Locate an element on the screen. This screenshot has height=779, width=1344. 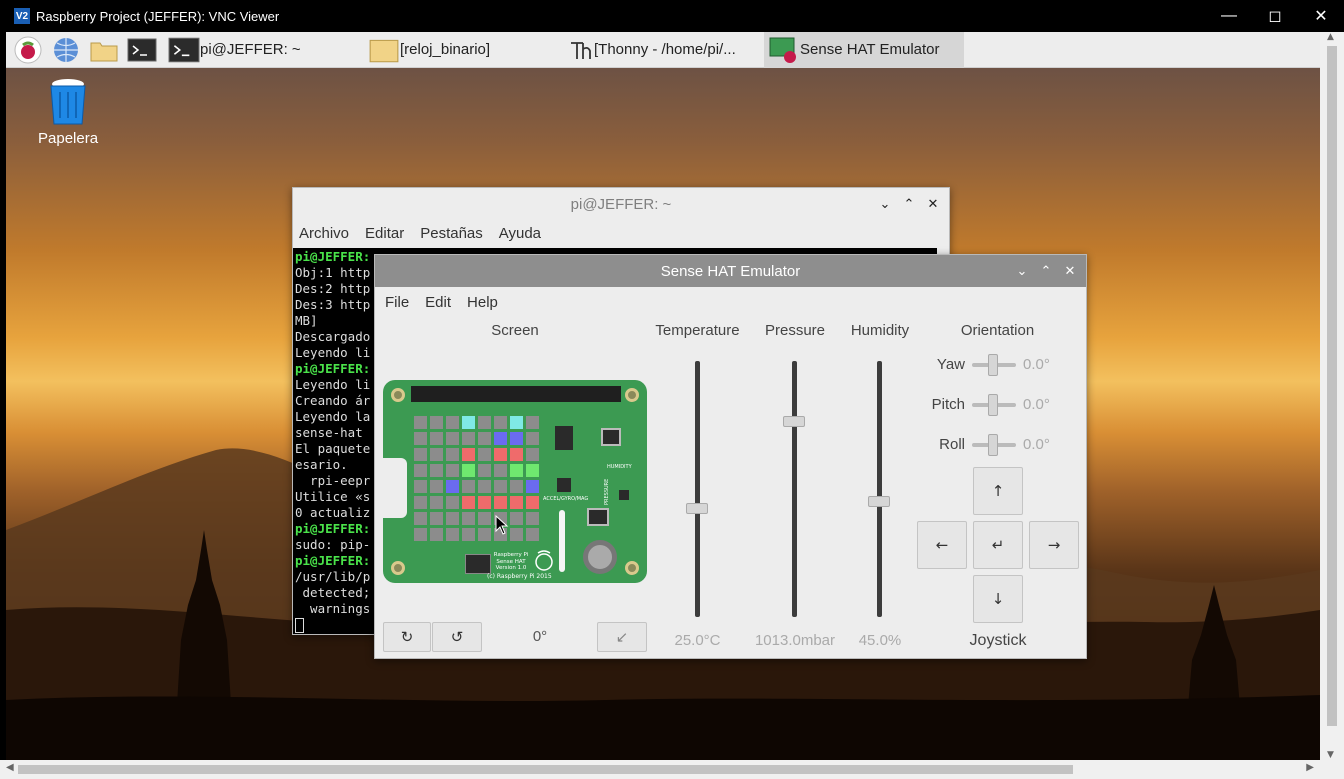
scroll-right-icon: ▶ is located at coordinates (1310, 767).